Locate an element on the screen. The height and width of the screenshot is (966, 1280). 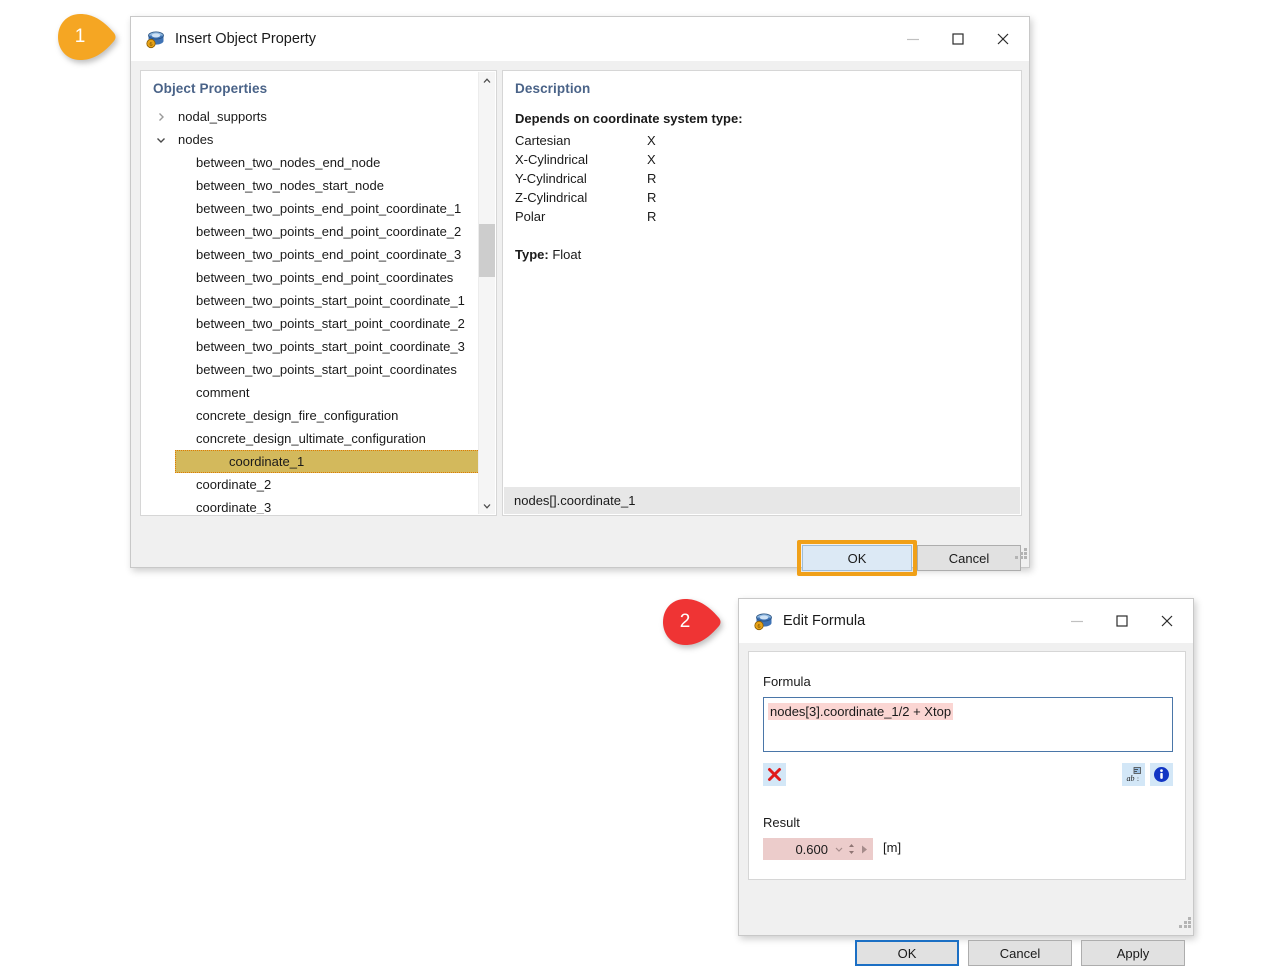
info-icon is located at coordinates (1161, 774).